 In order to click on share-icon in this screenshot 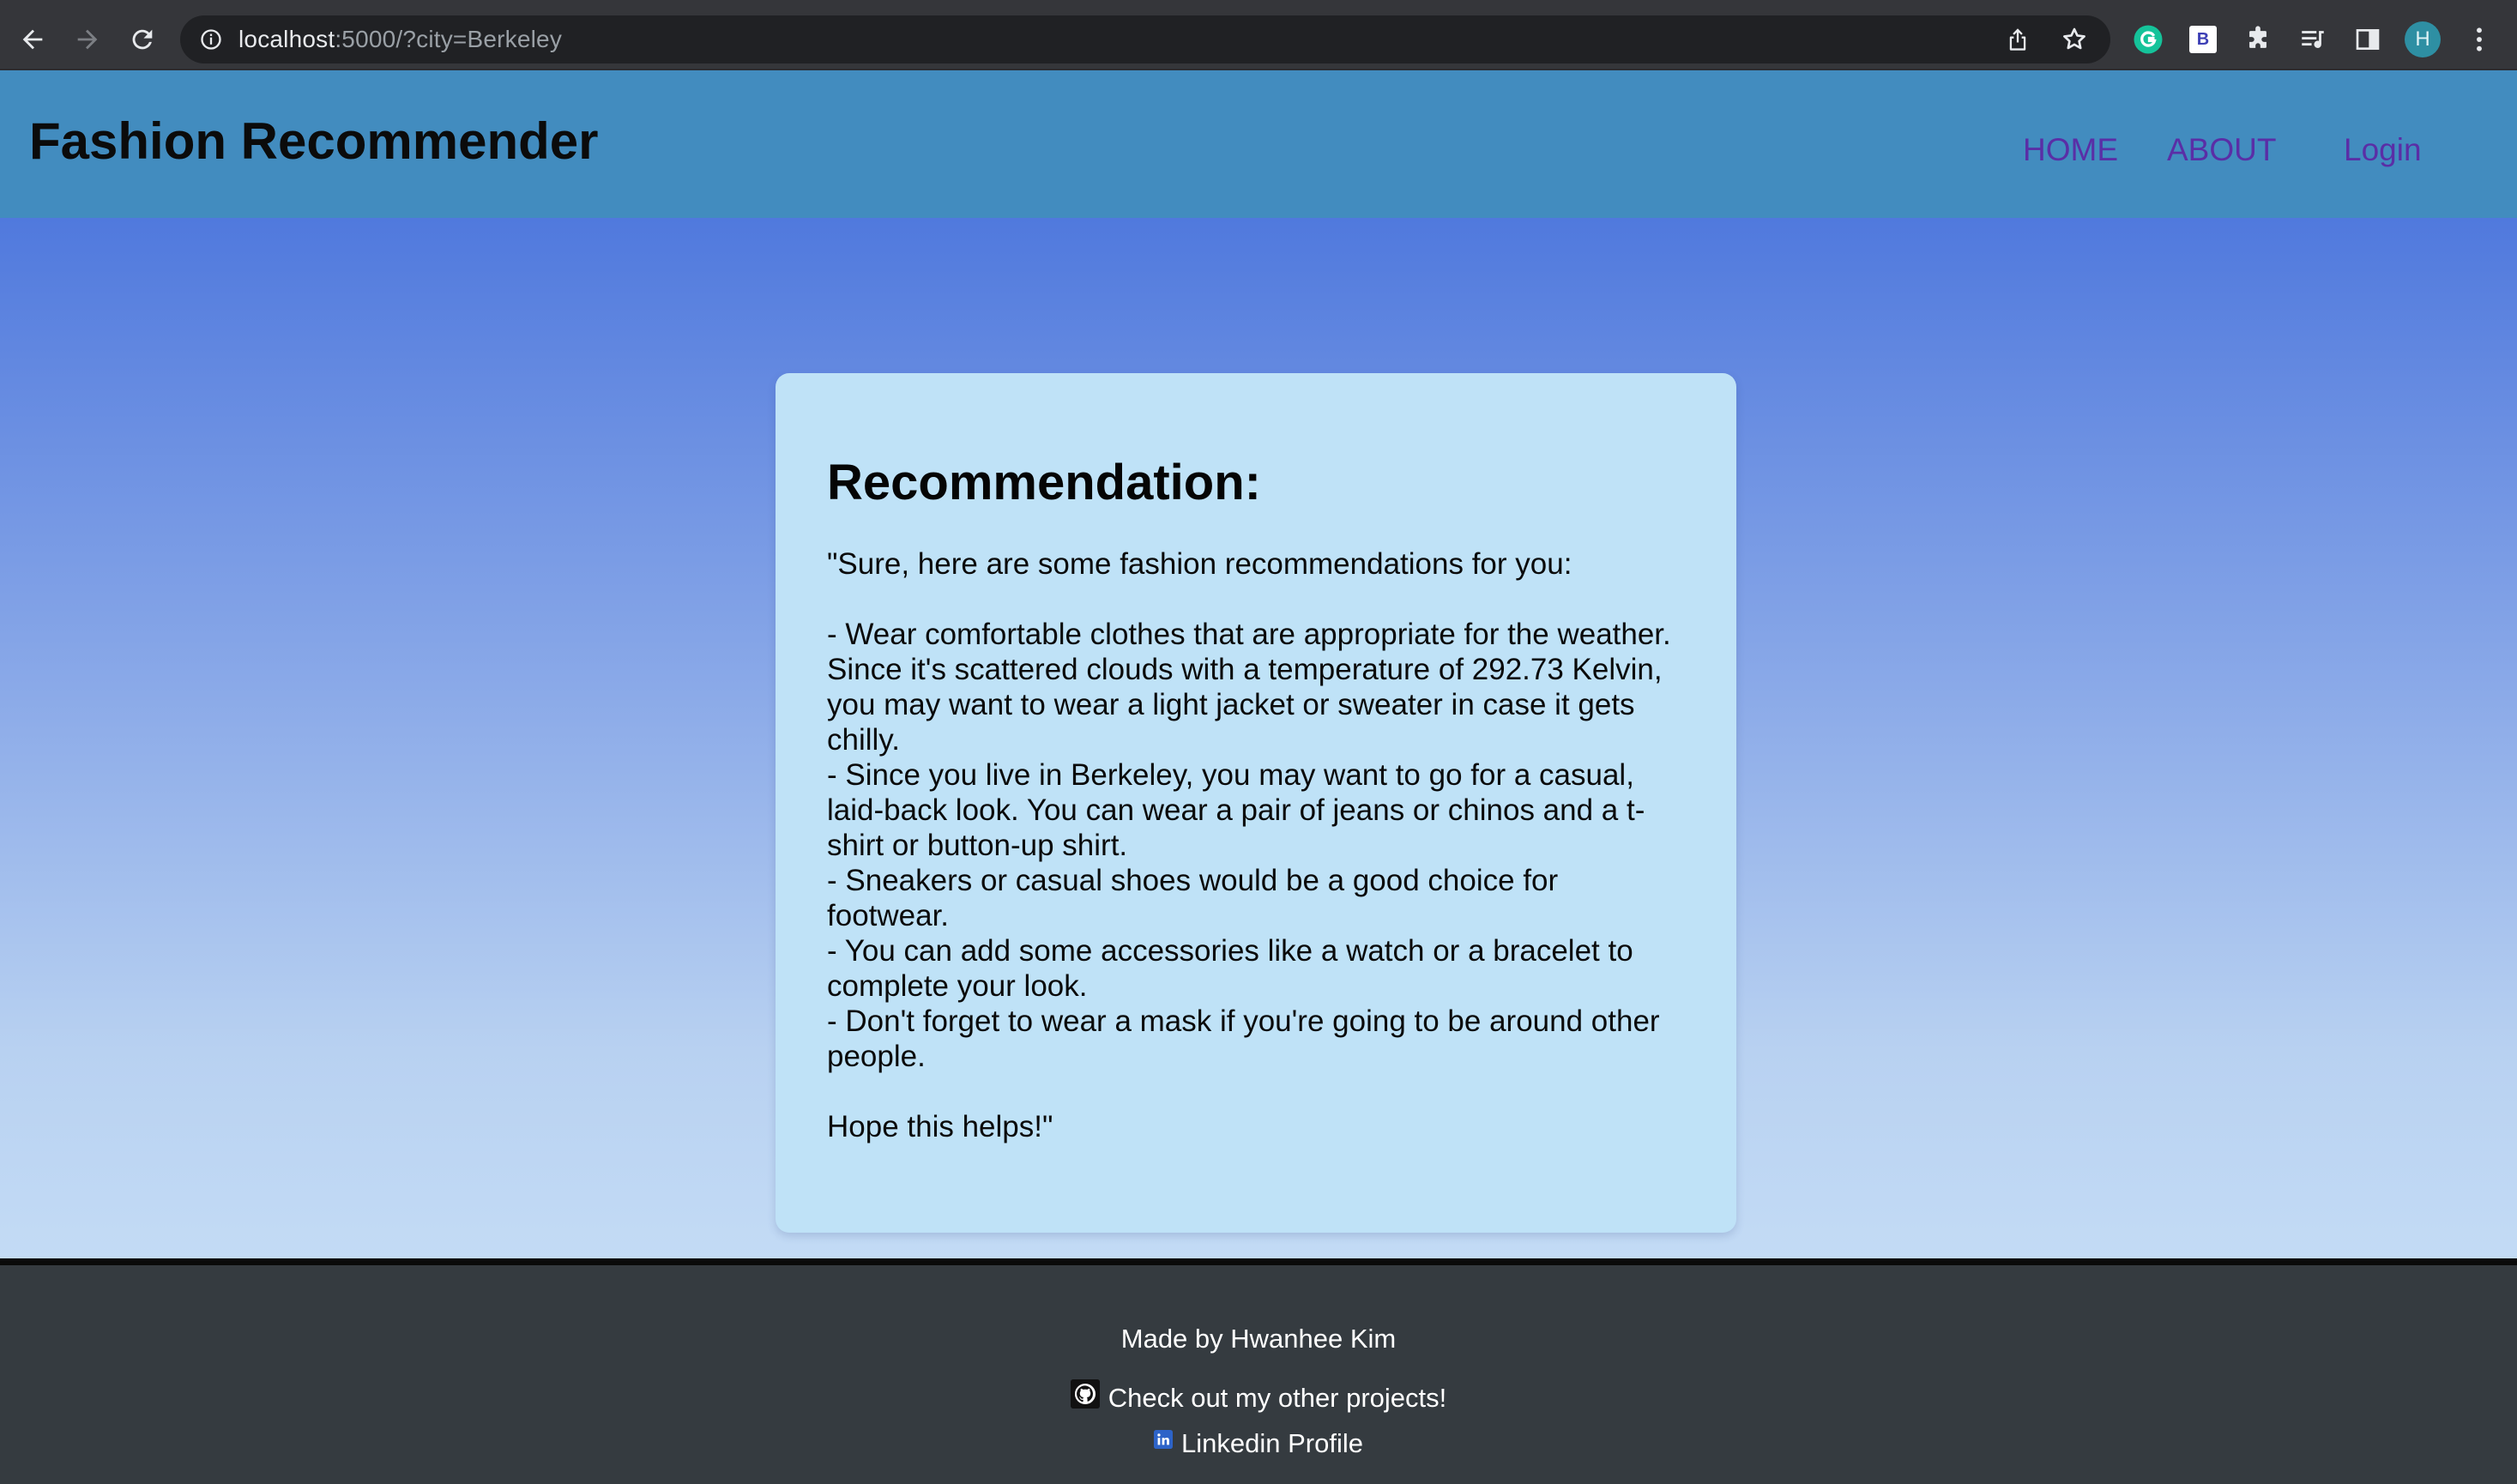, I will do `click(2017, 39)`.